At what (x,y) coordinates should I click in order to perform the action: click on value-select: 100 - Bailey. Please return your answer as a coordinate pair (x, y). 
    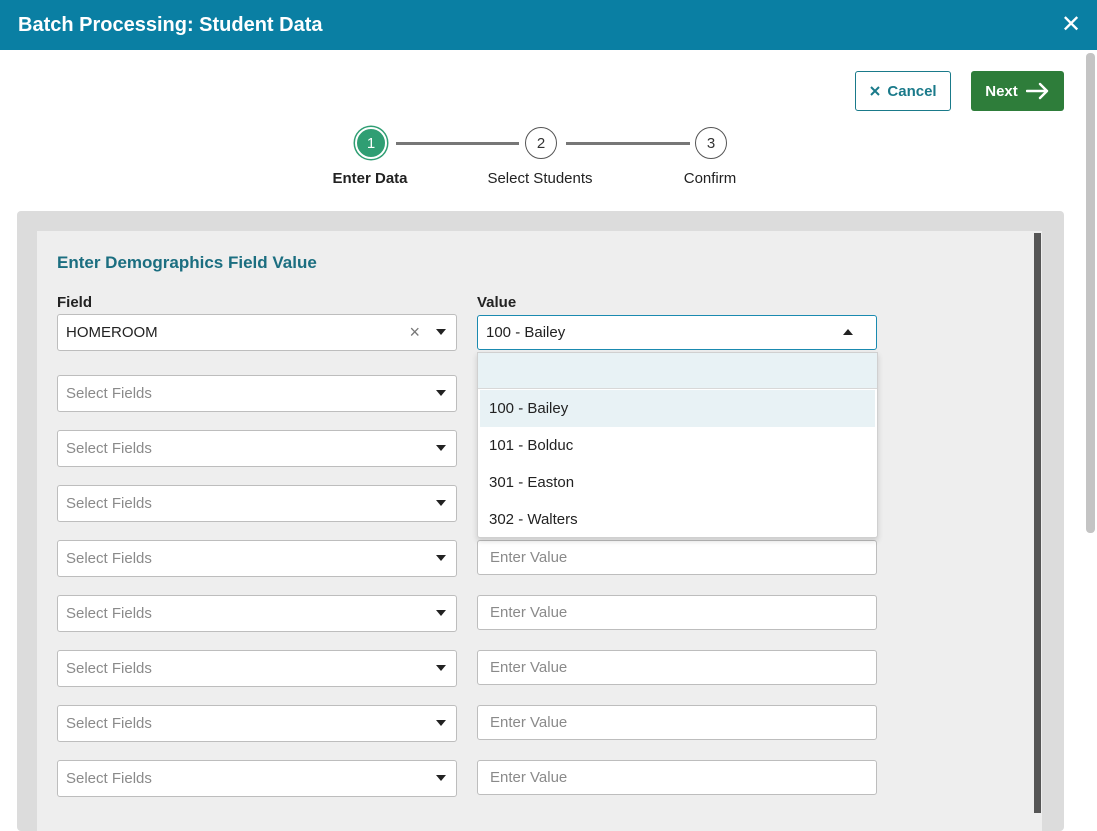
    Looking at the image, I should click on (677, 332).